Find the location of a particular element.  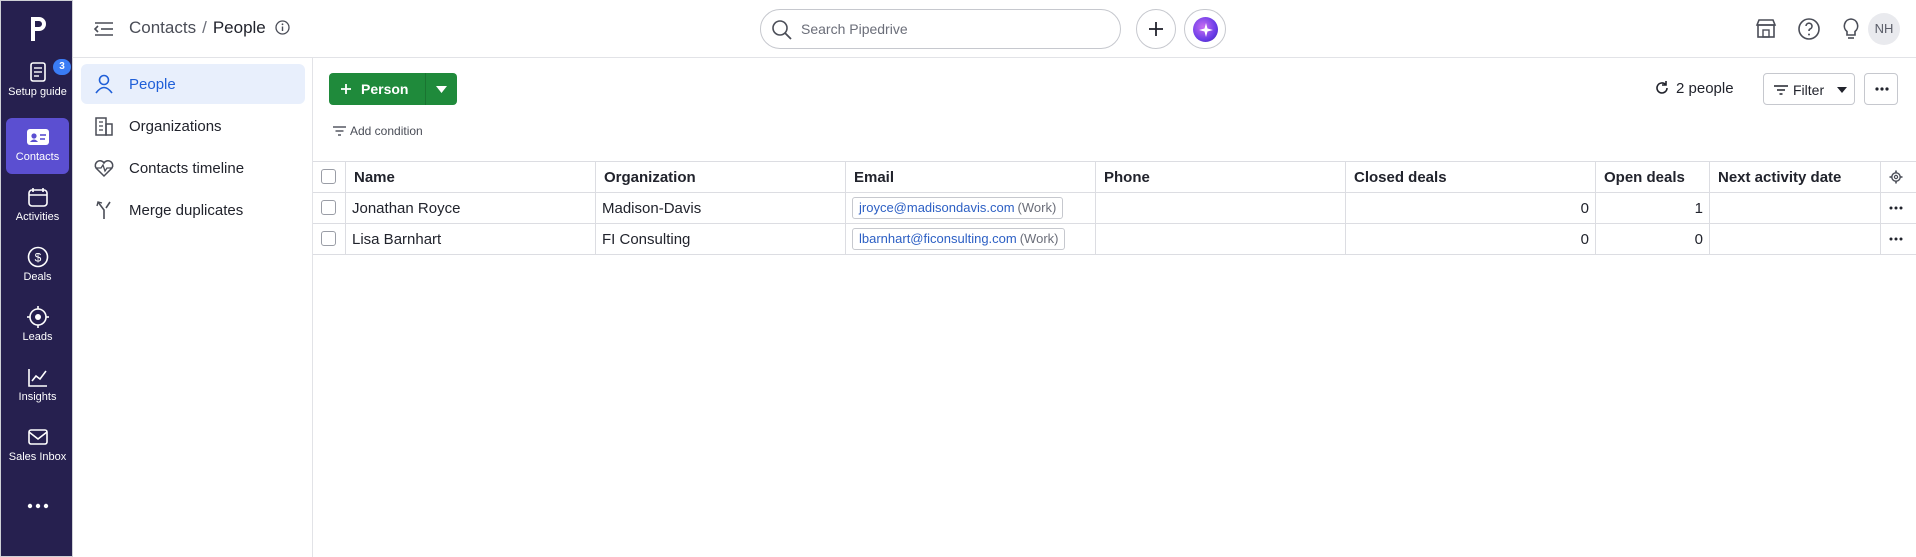

cell-open-deals: 0 is located at coordinates (1653, 239).